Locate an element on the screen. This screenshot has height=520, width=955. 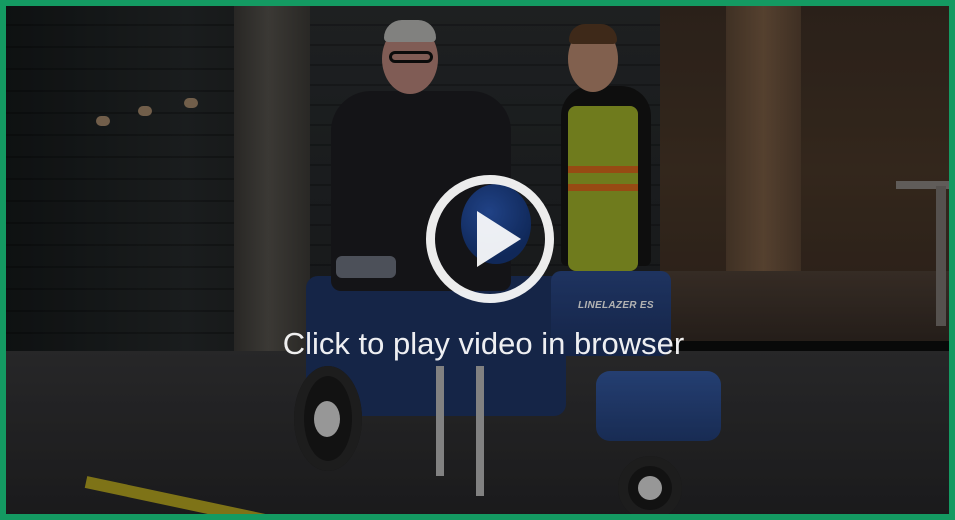
play-button is located at coordinates (490, 239).